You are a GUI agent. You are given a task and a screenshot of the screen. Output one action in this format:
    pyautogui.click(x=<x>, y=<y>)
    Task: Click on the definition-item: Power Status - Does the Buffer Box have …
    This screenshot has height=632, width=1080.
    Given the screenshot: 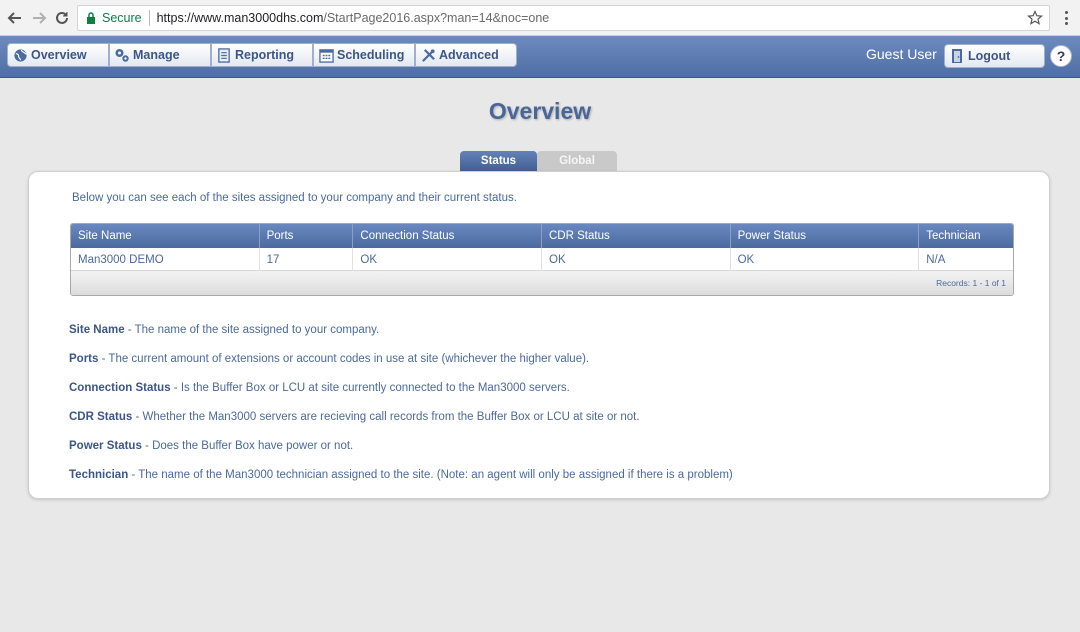 What is the action you would take?
    pyautogui.click(x=544, y=454)
    